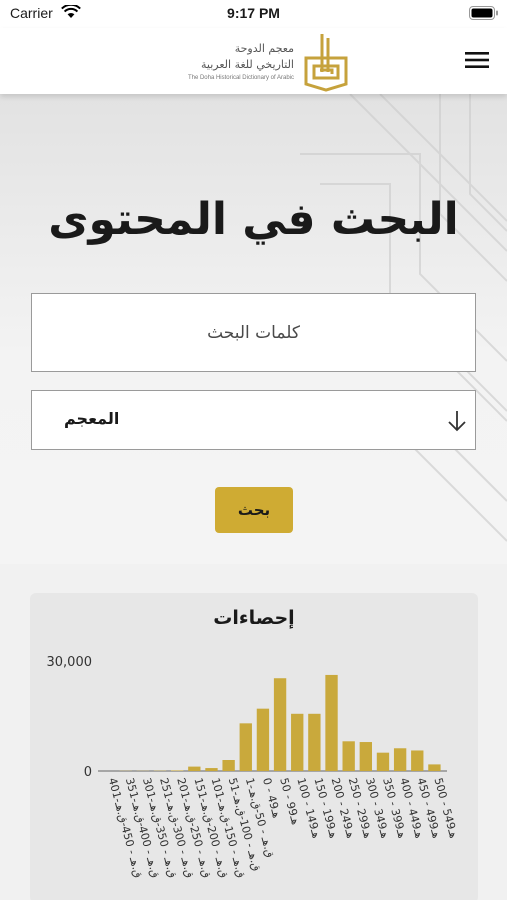 The width and height of the screenshot is (507, 900). Describe the element at coordinates (92, 418) in the screenshot. I see `dictionary-select-value: المعجم` at that location.